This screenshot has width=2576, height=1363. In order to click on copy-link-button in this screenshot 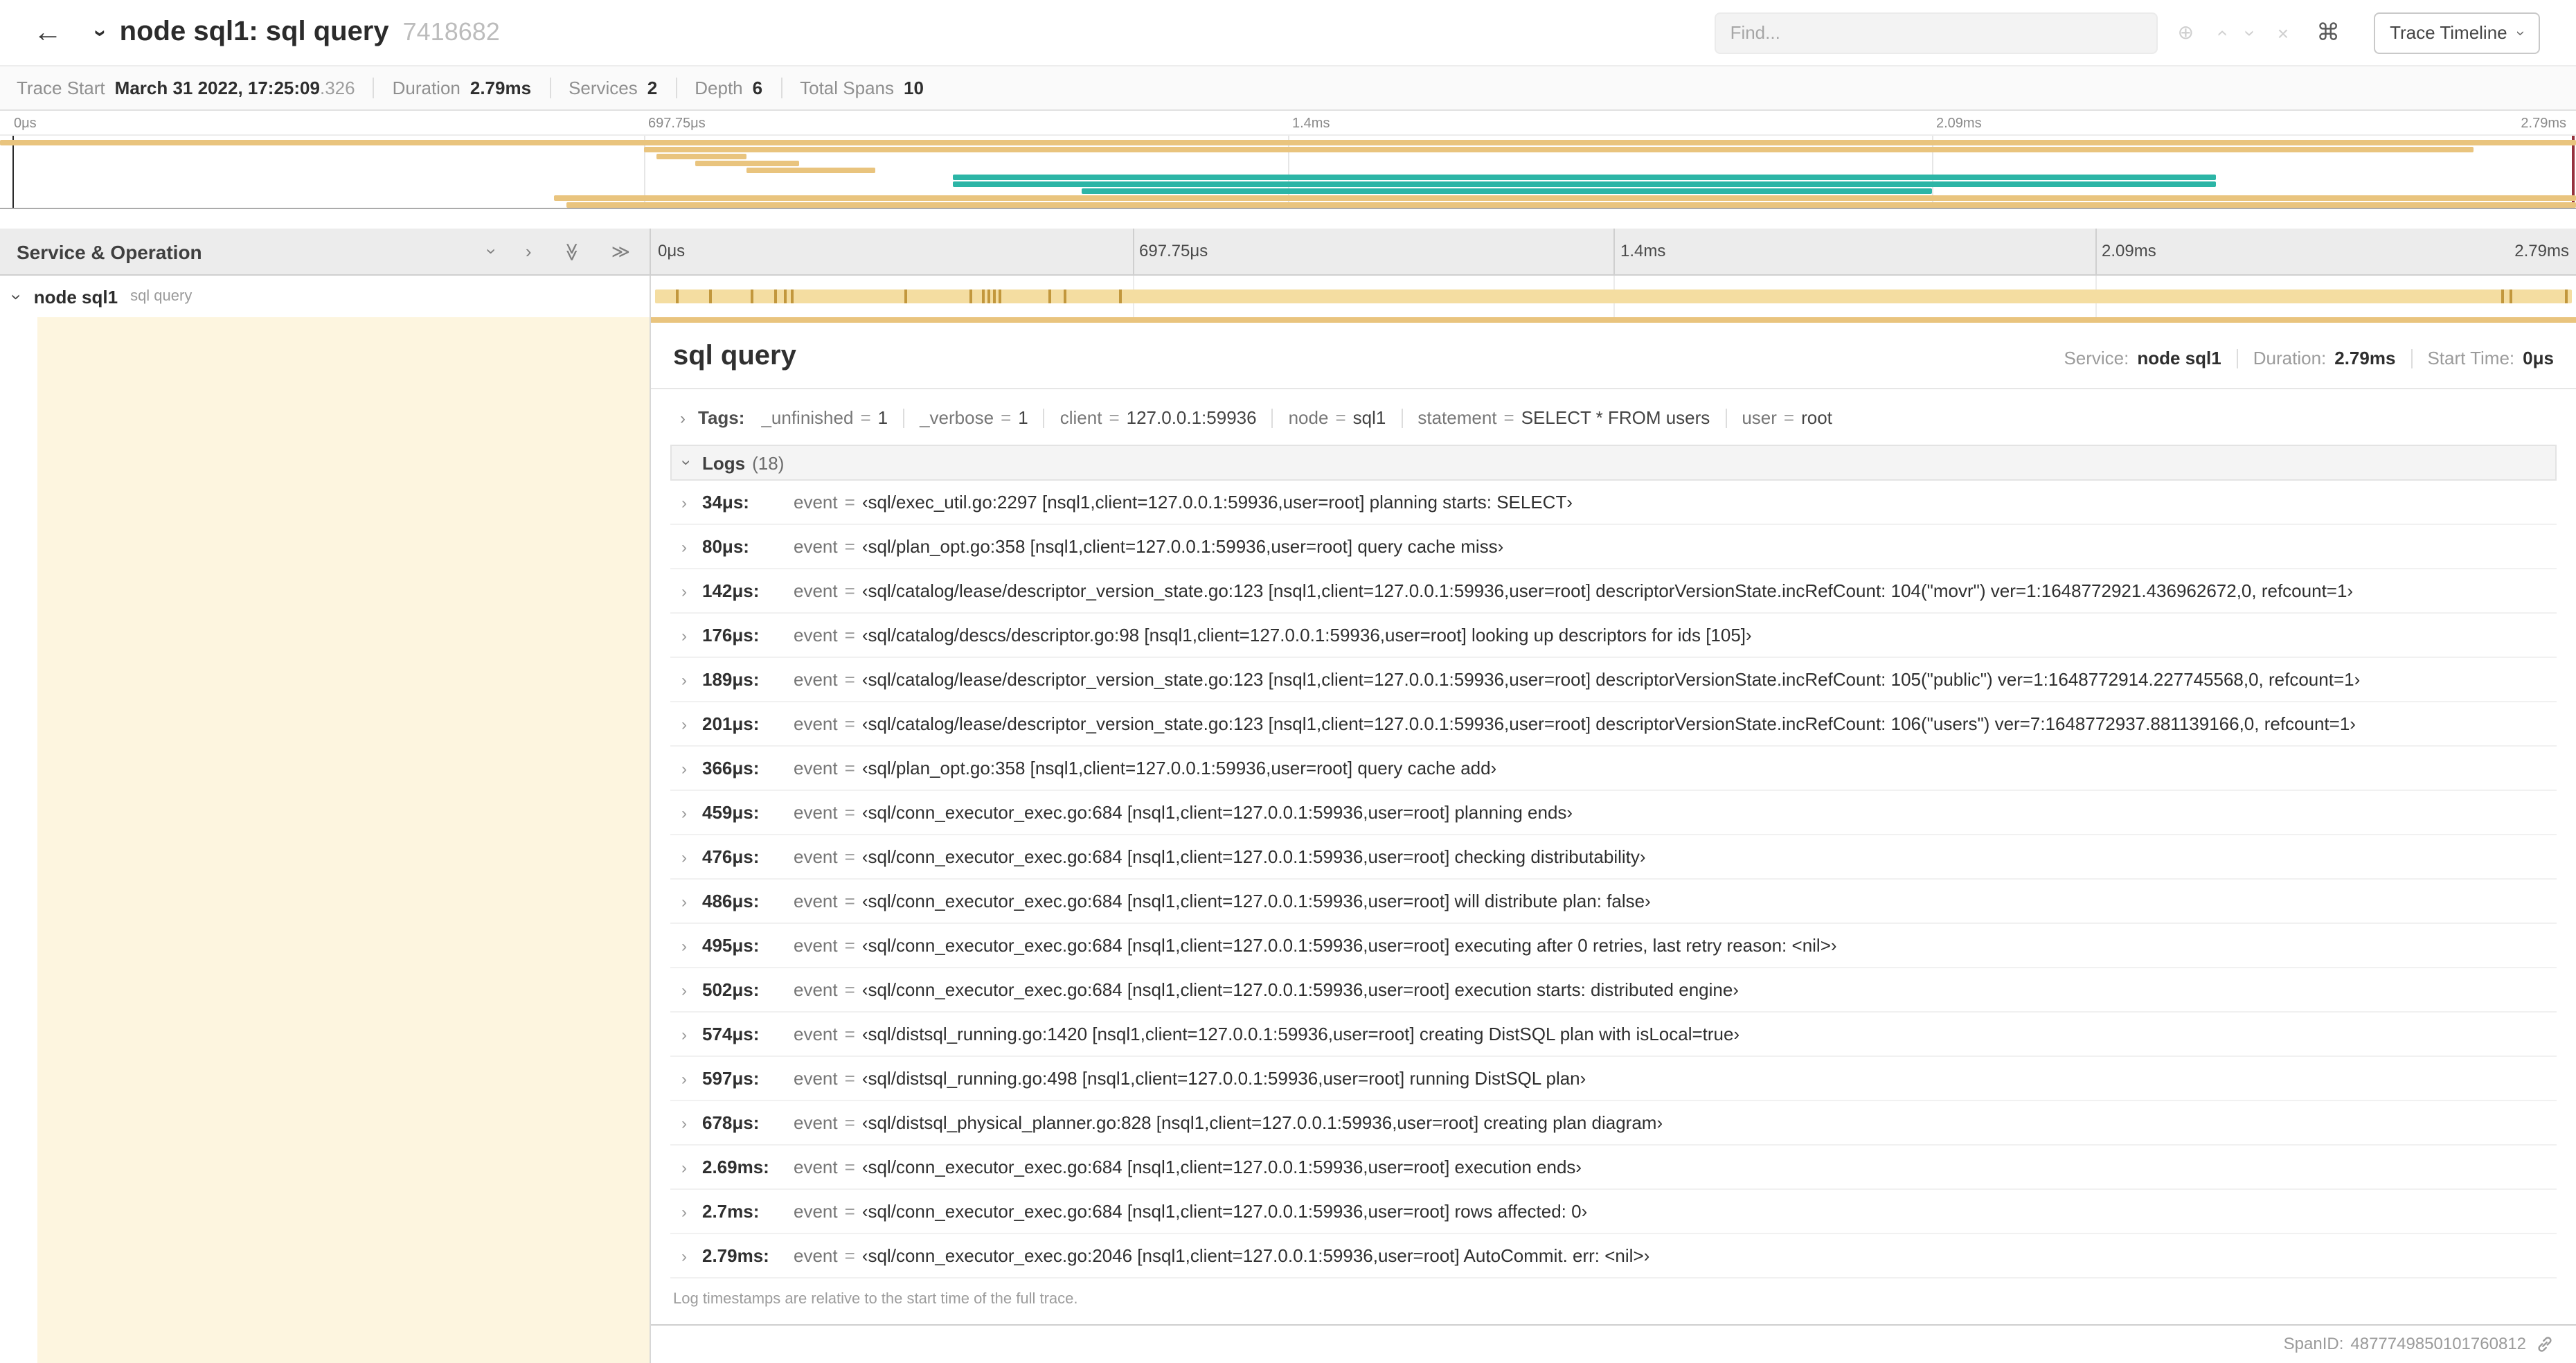, I will do `click(2545, 1344)`.